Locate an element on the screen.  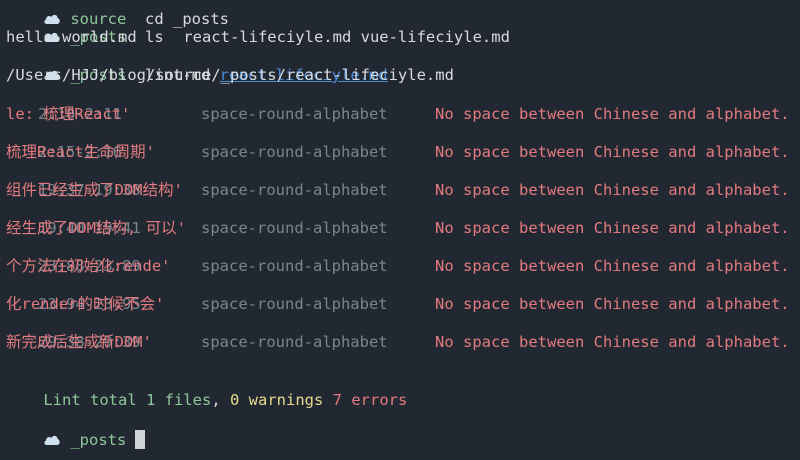
terminal-line-ls: _posts ls is located at coordinates (85, 27).